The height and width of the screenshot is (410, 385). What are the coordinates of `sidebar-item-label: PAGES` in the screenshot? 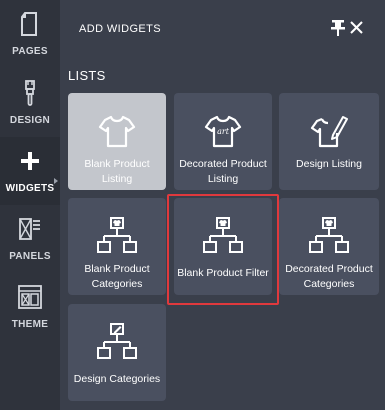 It's located at (30, 51).